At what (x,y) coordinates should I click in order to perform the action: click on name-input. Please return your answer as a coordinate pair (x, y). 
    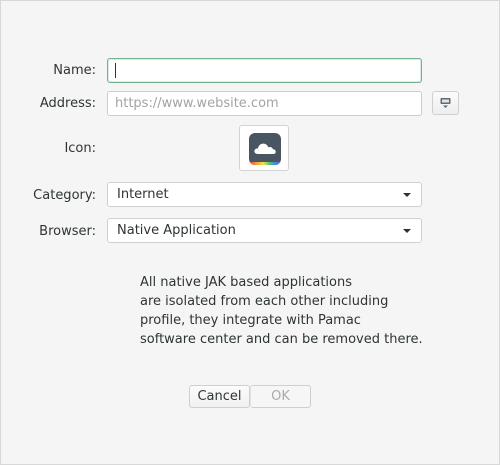
    Looking at the image, I should click on (264, 70).